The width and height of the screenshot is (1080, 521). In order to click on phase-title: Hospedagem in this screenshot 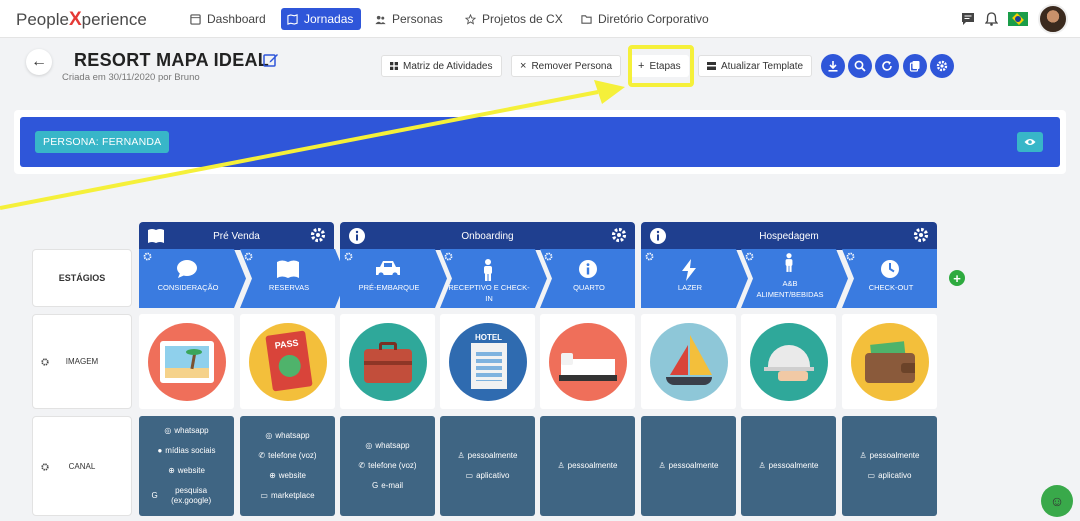, I will do `click(789, 236)`.